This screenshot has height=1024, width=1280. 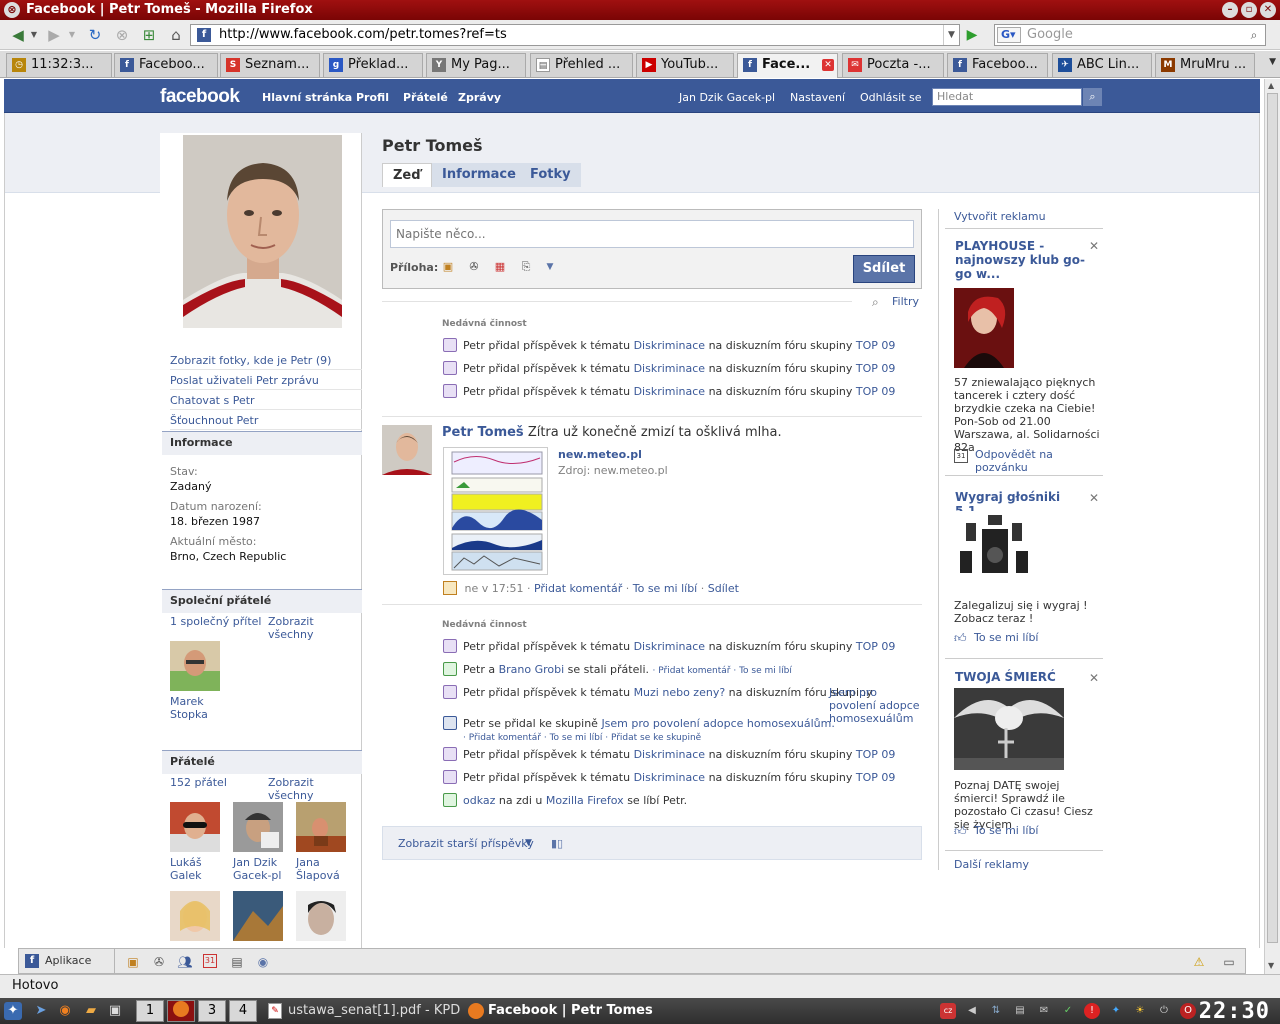 What do you see at coordinates (212, 1011) in the screenshot?
I see `desktop-3: 3` at bounding box center [212, 1011].